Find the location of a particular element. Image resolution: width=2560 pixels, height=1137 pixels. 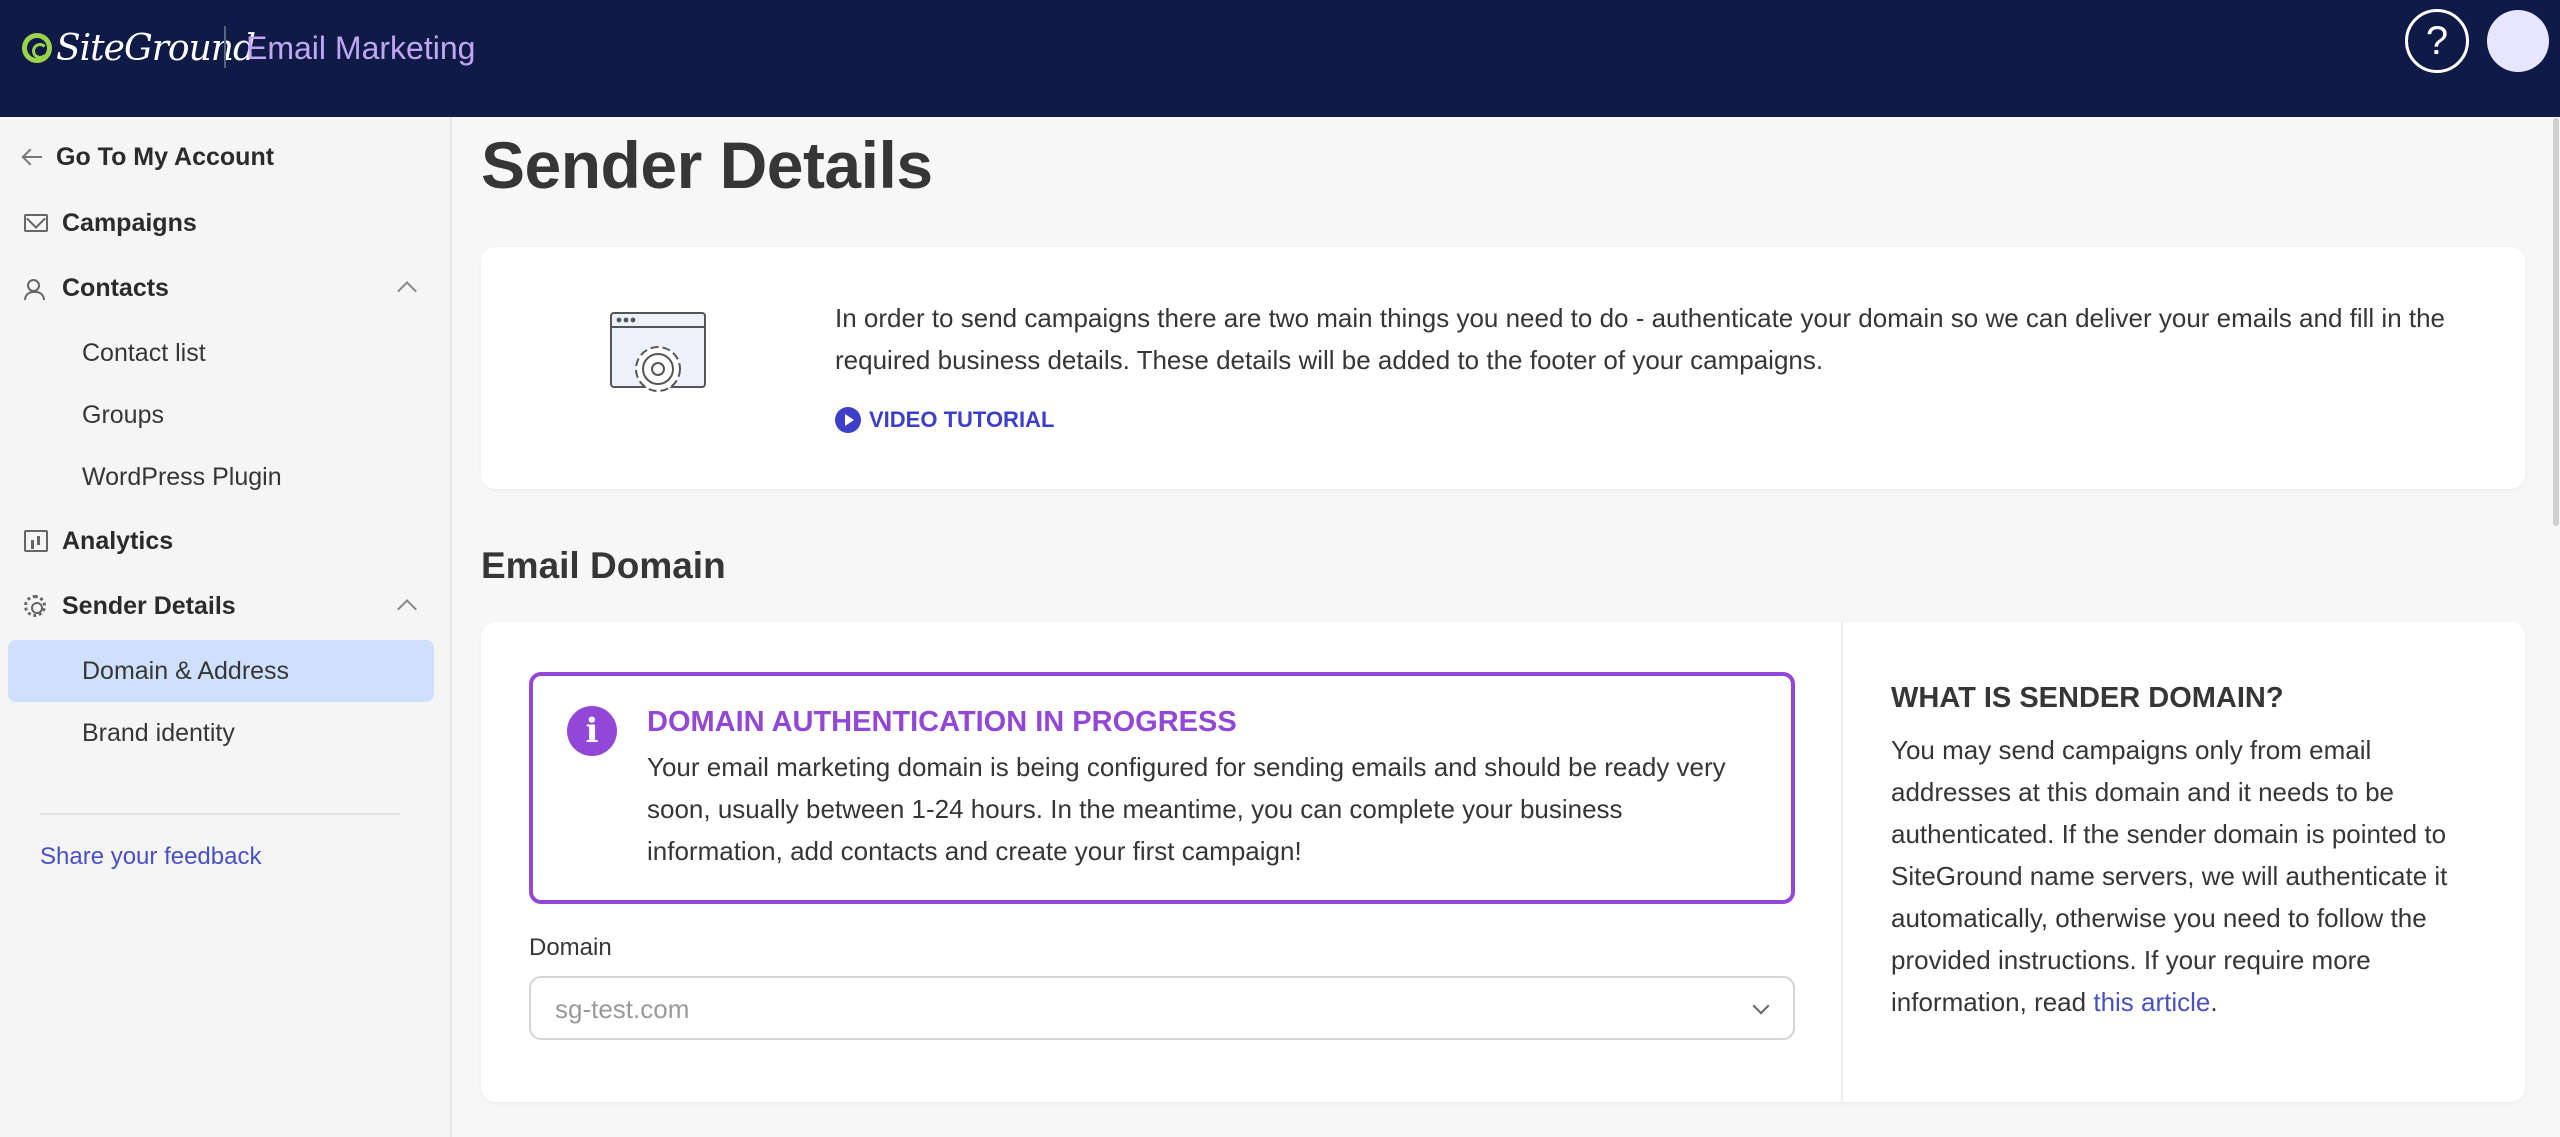

help-title: WHAT IS SENDER DOMAIN? is located at coordinates (2087, 698).